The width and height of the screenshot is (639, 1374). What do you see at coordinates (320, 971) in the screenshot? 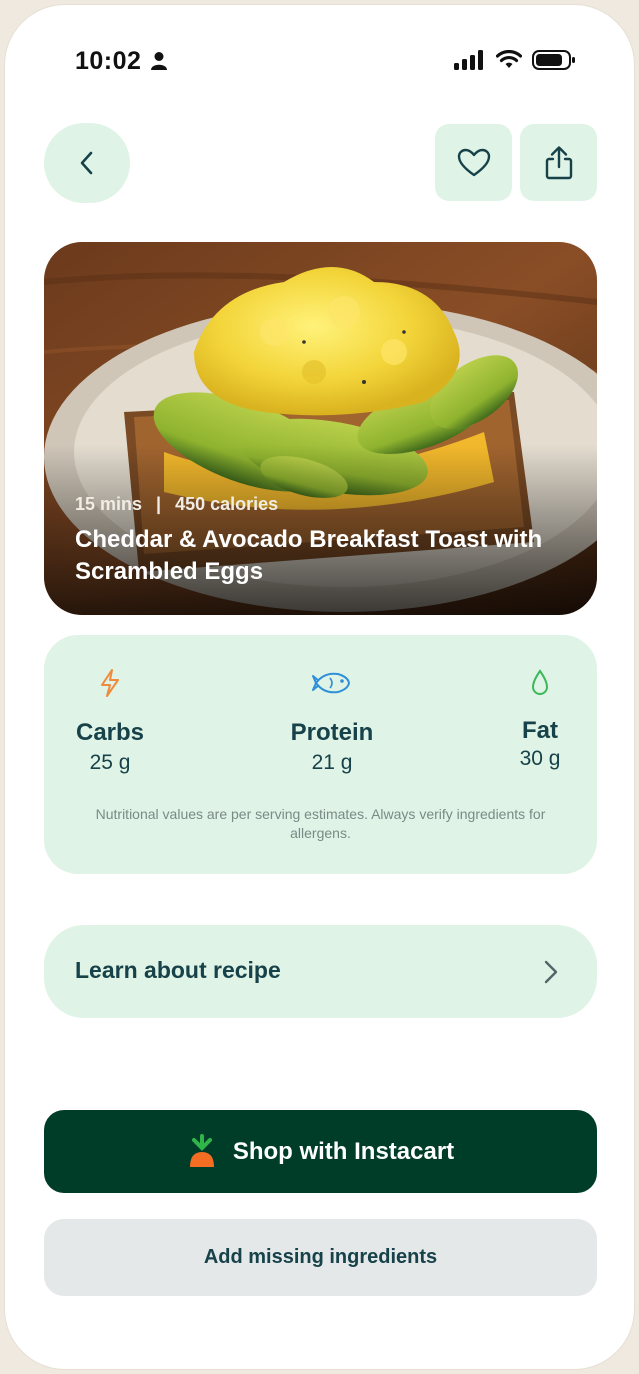
I see `learn-about-recipe-row: Learn about recipe` at bounding box center [320, 971].